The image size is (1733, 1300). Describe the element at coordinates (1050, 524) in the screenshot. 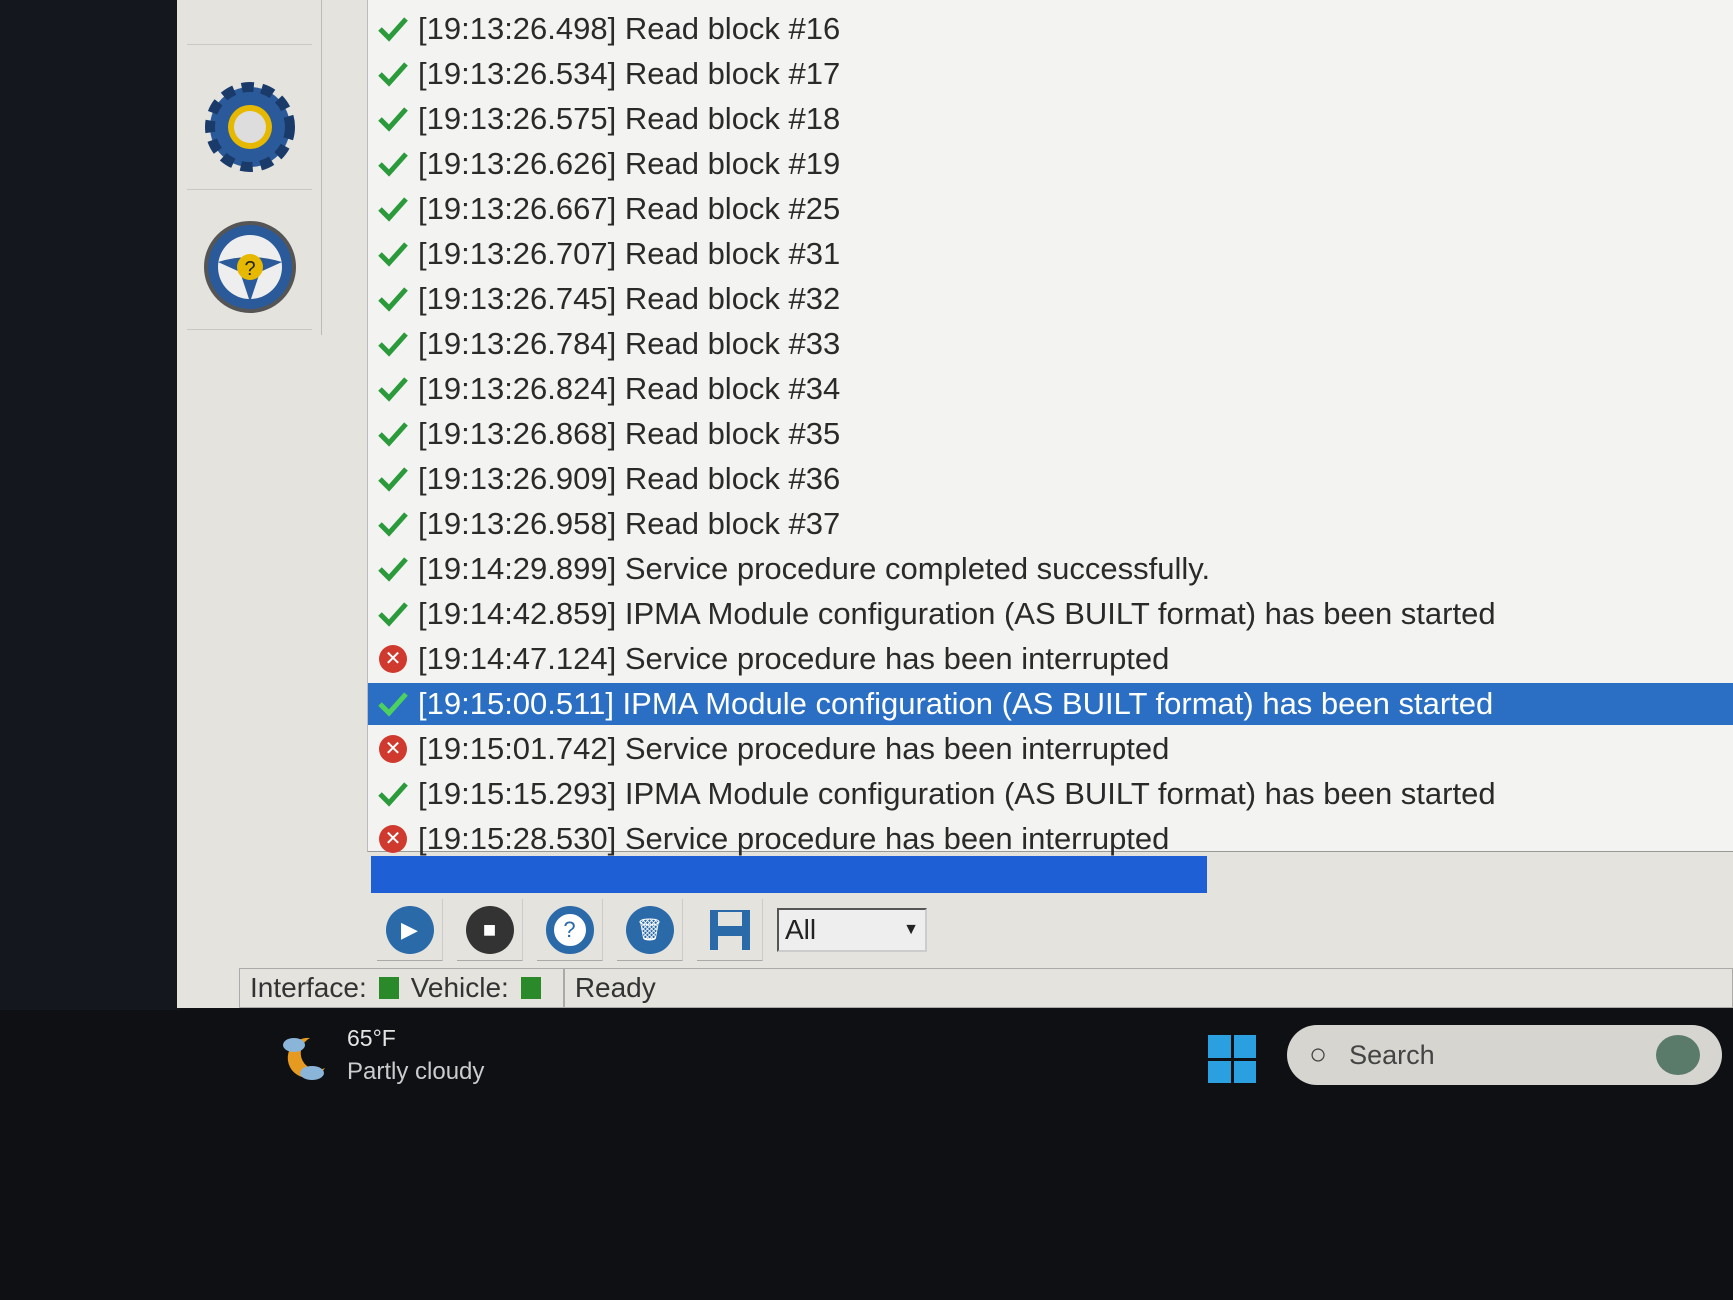

I see `log-entry: [19:13:26.958] Read block #37` at that location.